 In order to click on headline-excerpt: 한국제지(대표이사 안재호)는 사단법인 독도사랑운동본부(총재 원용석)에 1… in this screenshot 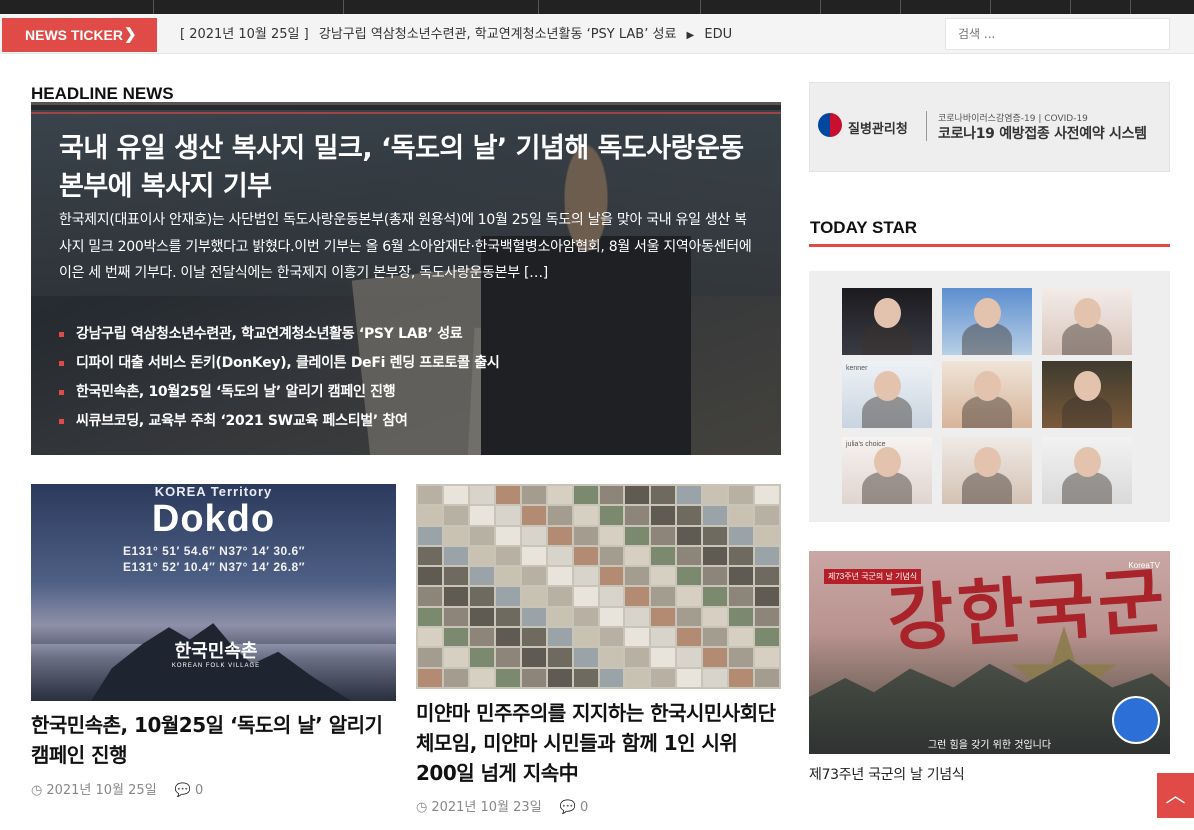, I will do `click(405, 246)`.